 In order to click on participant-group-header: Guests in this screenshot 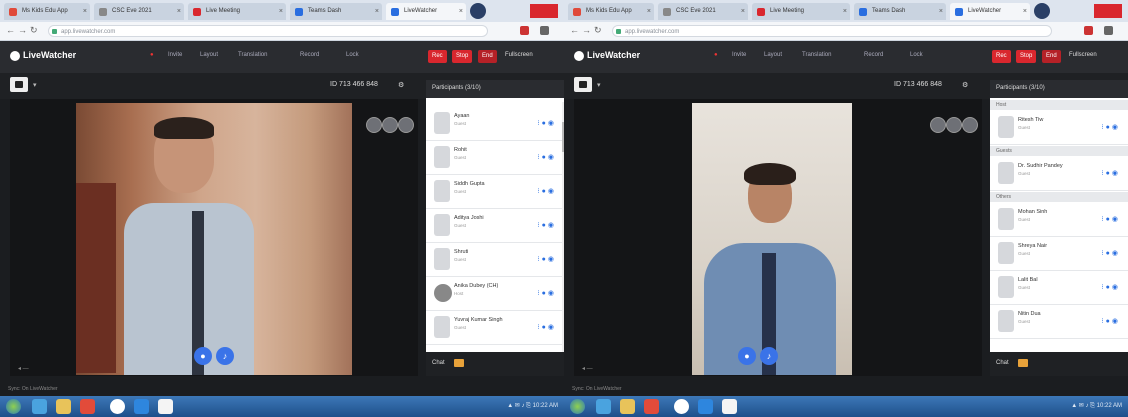, I will do `click(1059, 151)`.